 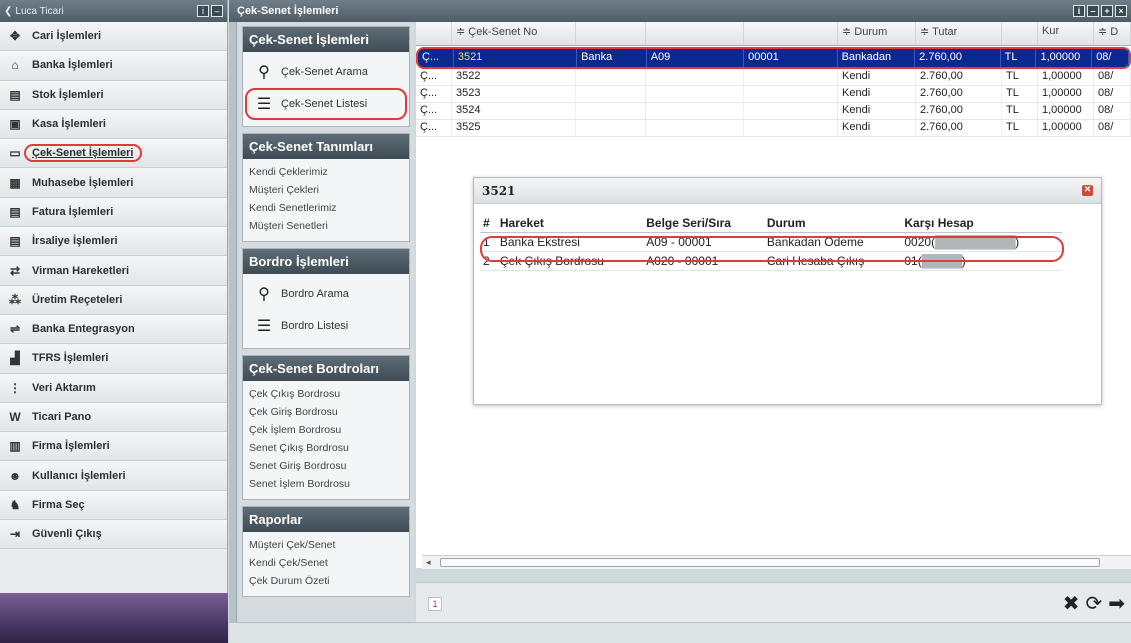 I want to click on column-header: Karşı Hesap, so click(x=981, y=223).